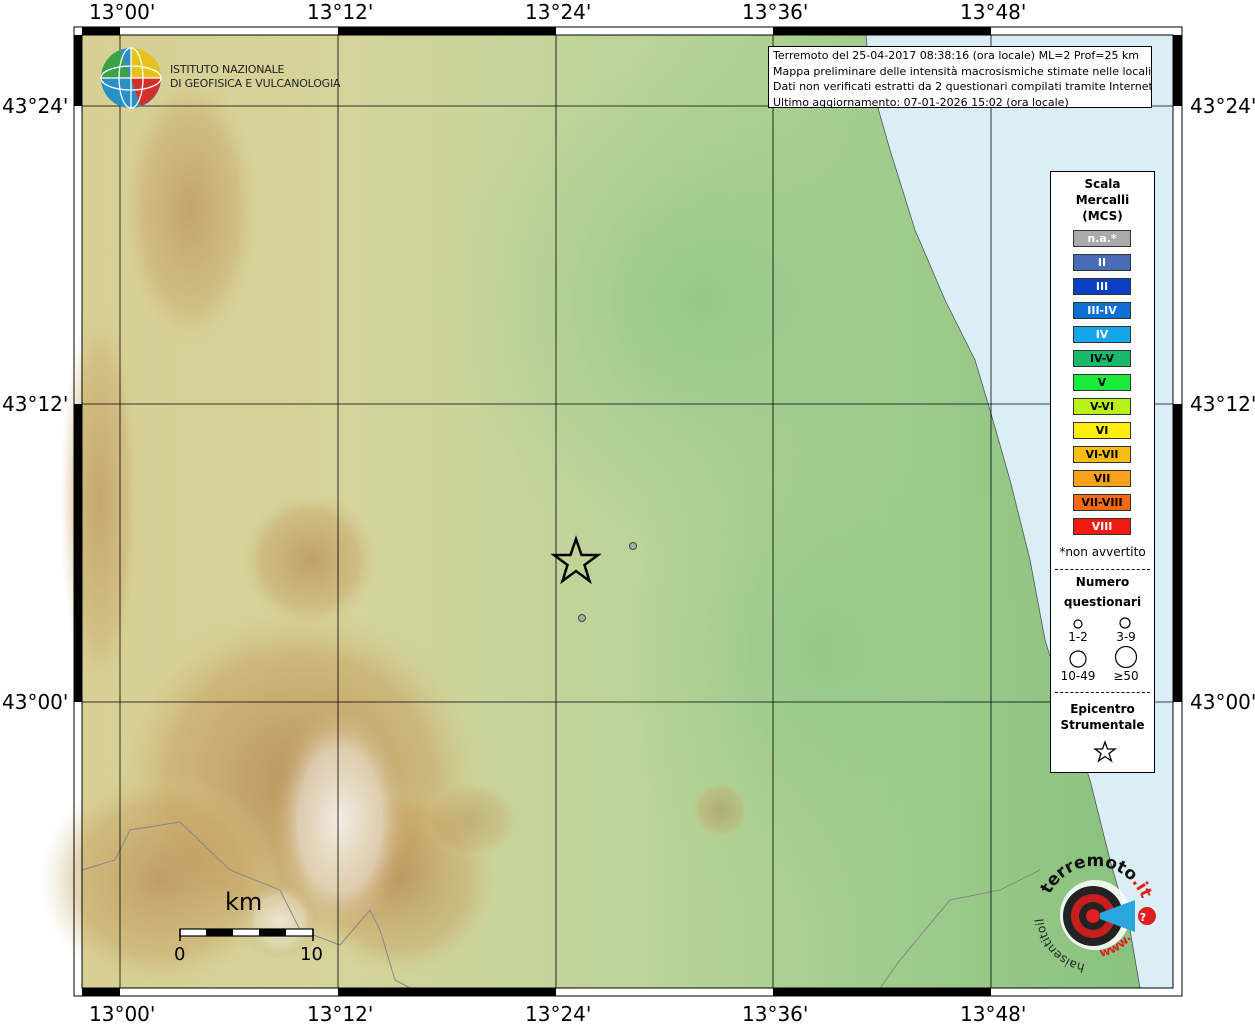 The image size is (1255, 1028). What do you see at coordinates (1102, 216) in the screenshot?
I see `legend-title: (MCS)` at bounding box center [1102, 216].